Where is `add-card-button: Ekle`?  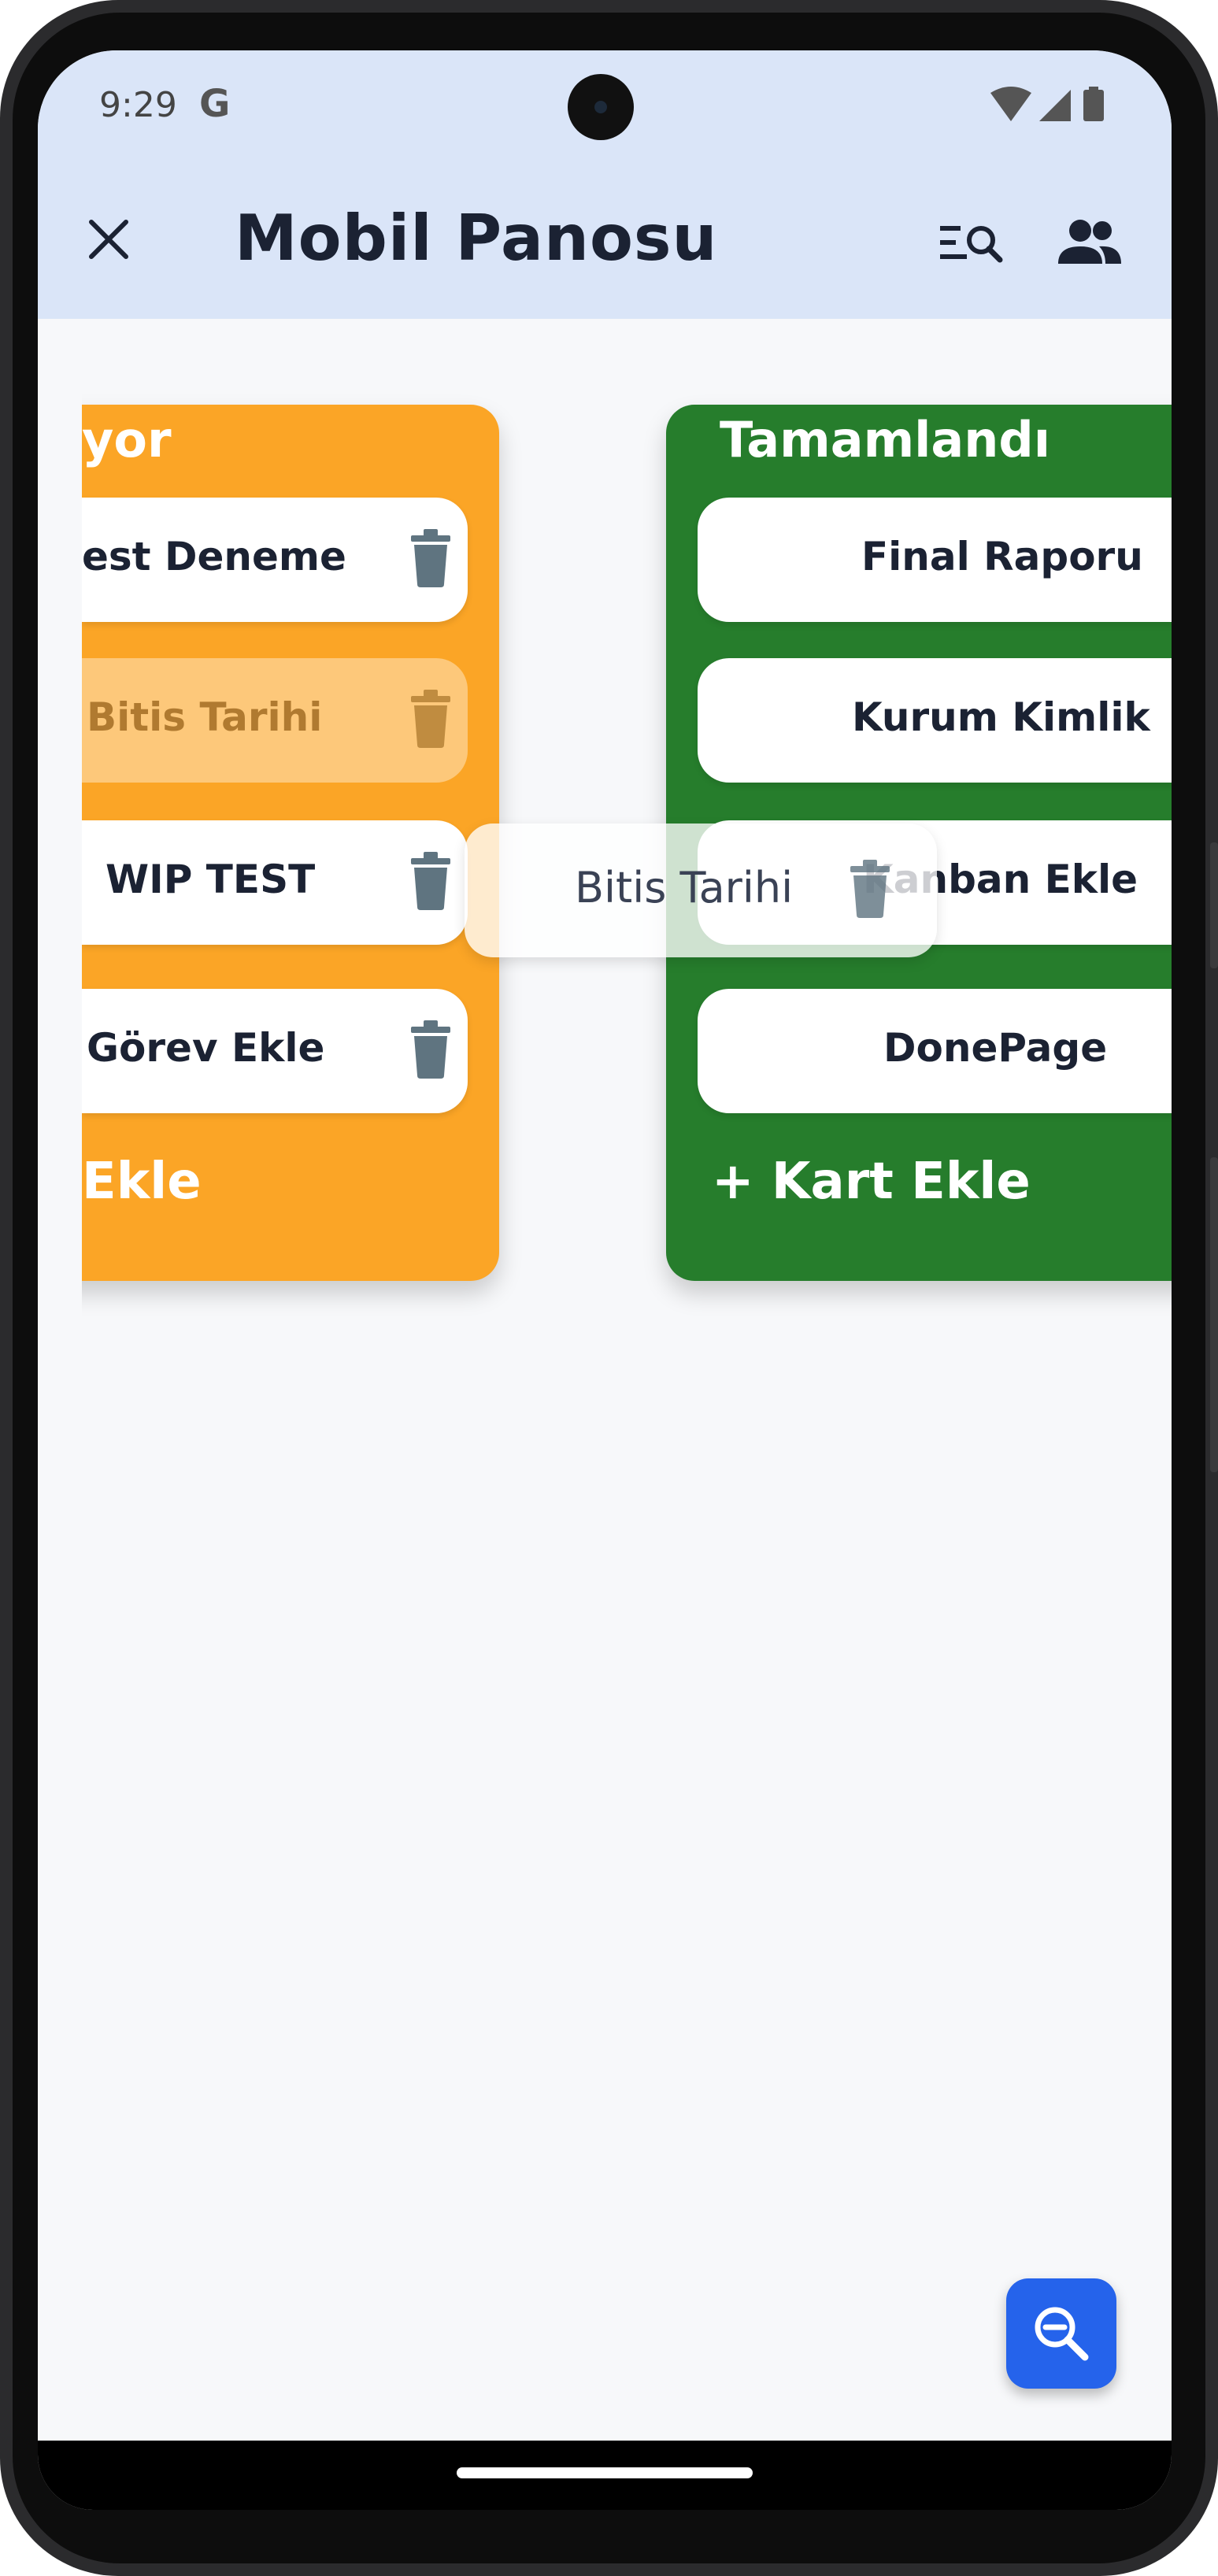 add-card-button: Ekle is located at coordinates (142, 1182).